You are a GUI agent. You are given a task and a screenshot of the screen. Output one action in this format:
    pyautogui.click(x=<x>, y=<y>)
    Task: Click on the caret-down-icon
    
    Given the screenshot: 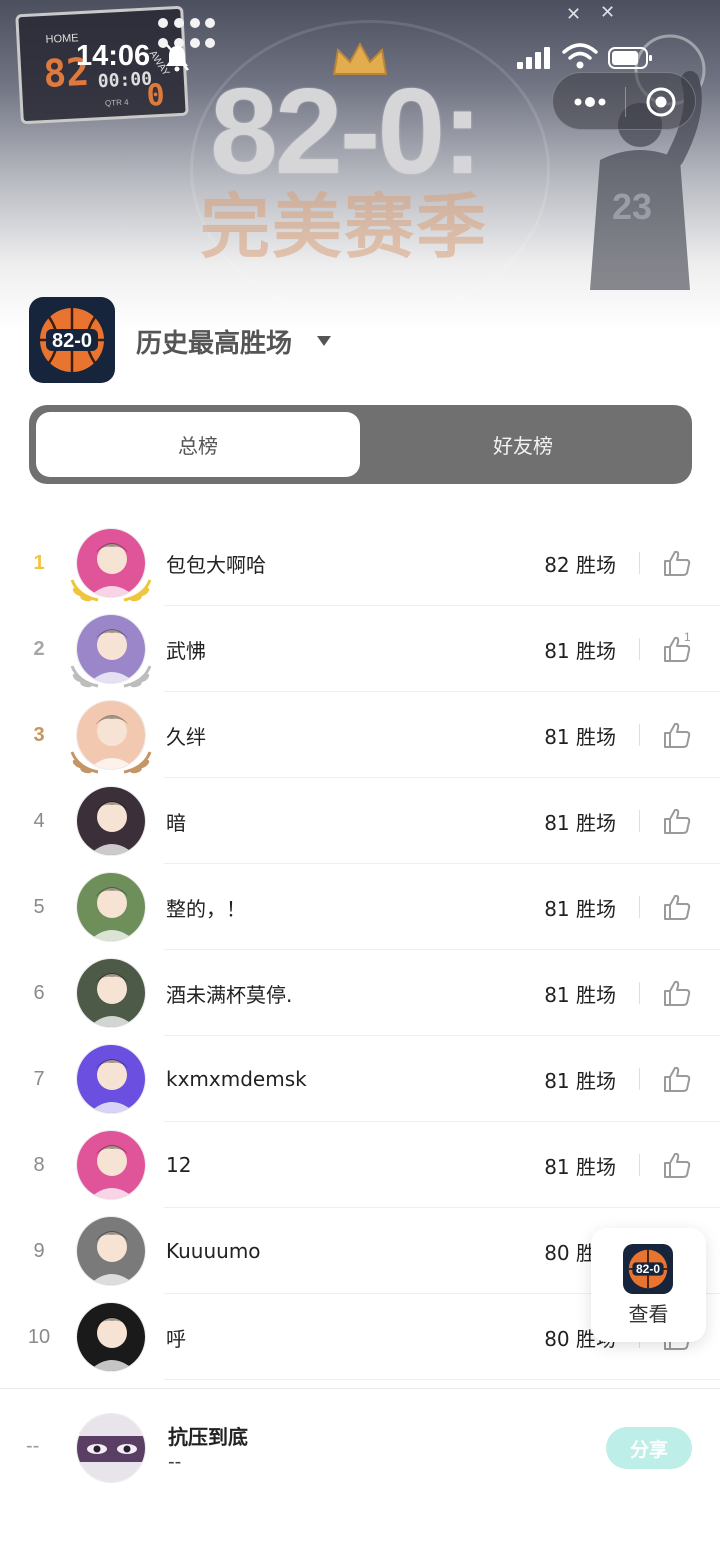 What is the action you would take?
    pyautogui.click(x=324, y=341)
    